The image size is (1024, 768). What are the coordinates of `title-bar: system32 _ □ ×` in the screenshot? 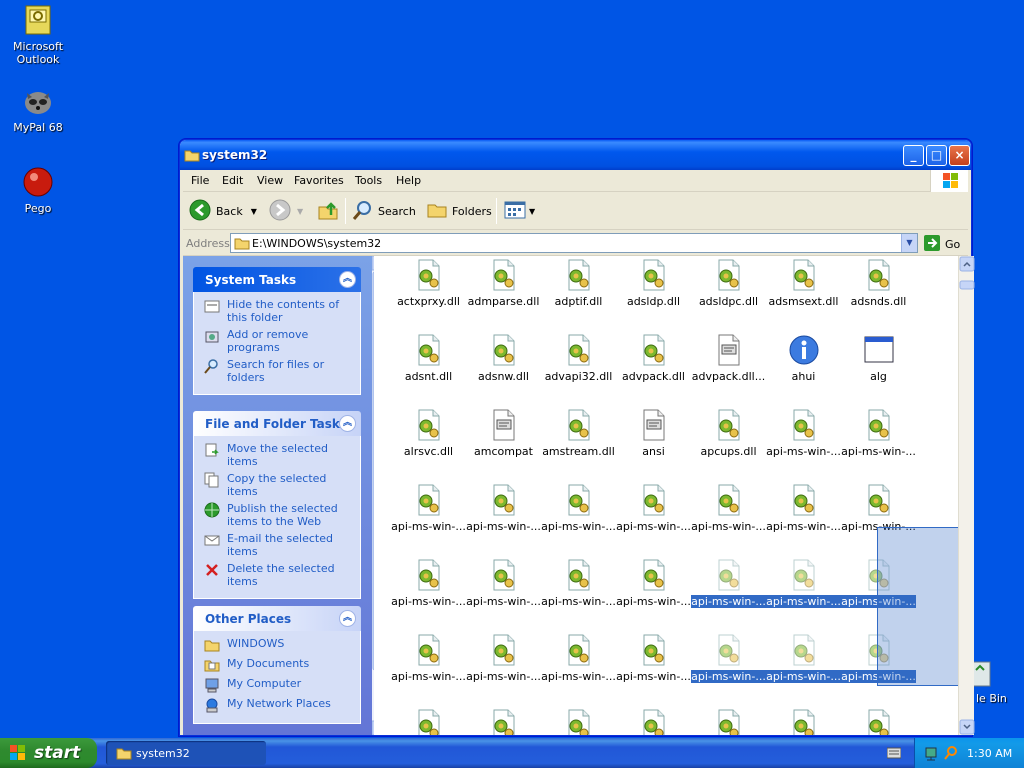 It's located at (575, 155).